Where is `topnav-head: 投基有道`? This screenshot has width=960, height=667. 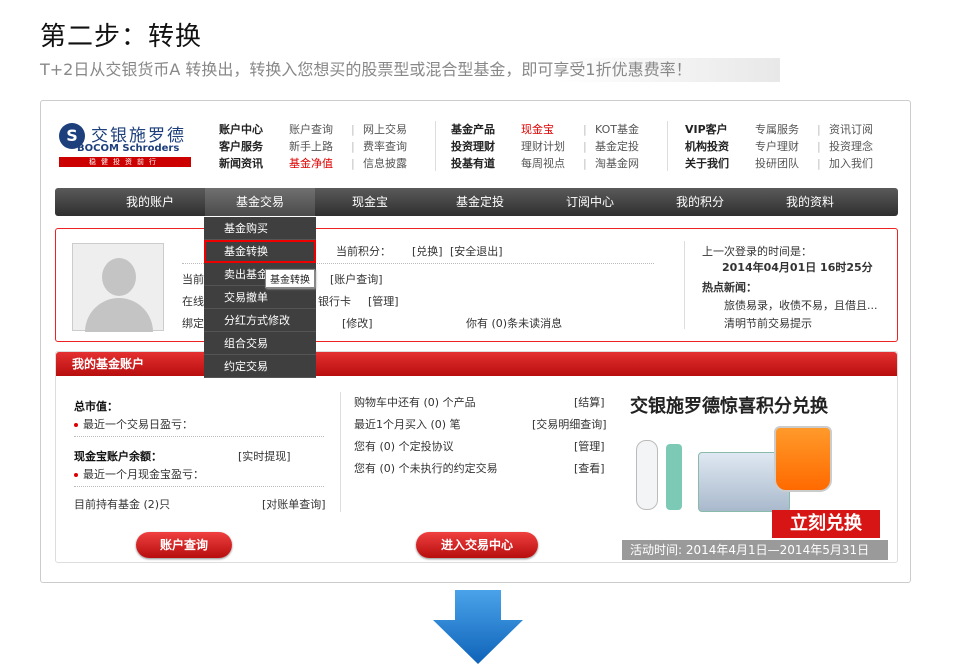
topnav-head: 投基有道 is located at coordinates (486, 163).